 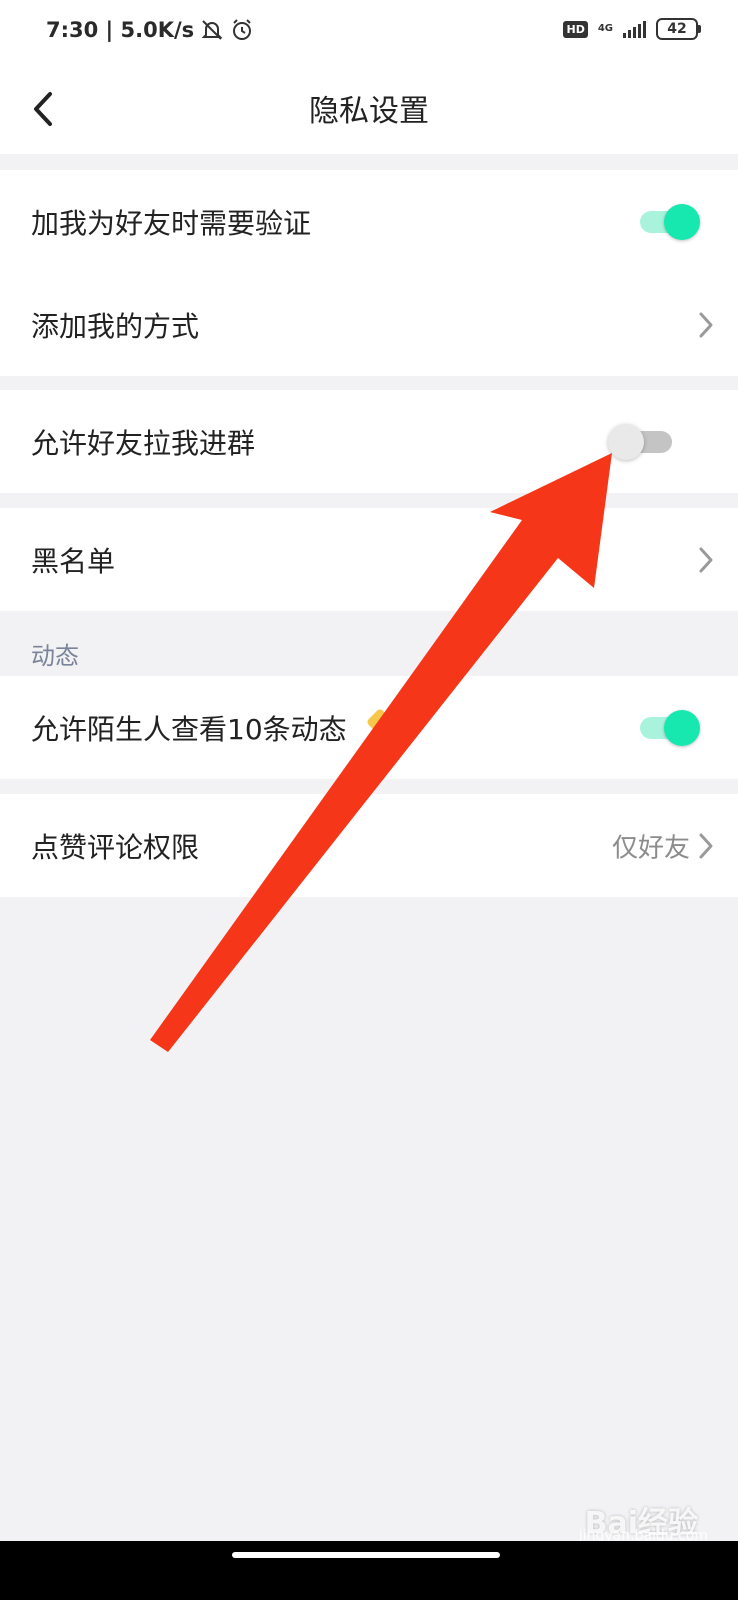 I want to click on verify-toggle, so click(x=670, y=222).